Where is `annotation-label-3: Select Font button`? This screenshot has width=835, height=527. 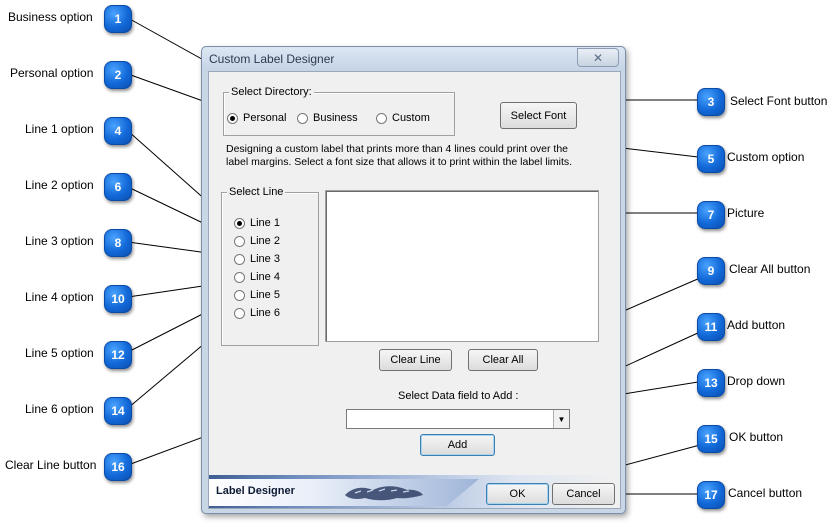 annotation-label-3: Select Font button is located at coordinates (779, 101).